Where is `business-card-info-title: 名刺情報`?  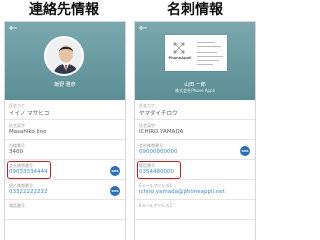
business-card-info-title: 名刺情報 is located at coordinates (195, 10).